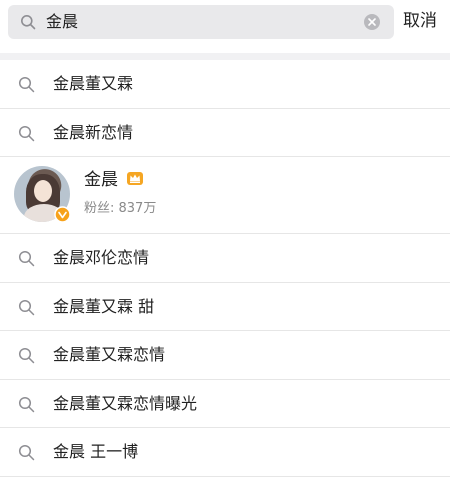 The width and height of the screenshot is (450, 495). I want to click on suggestion-text: 金晨董又霖恋情, so click(109, 354).